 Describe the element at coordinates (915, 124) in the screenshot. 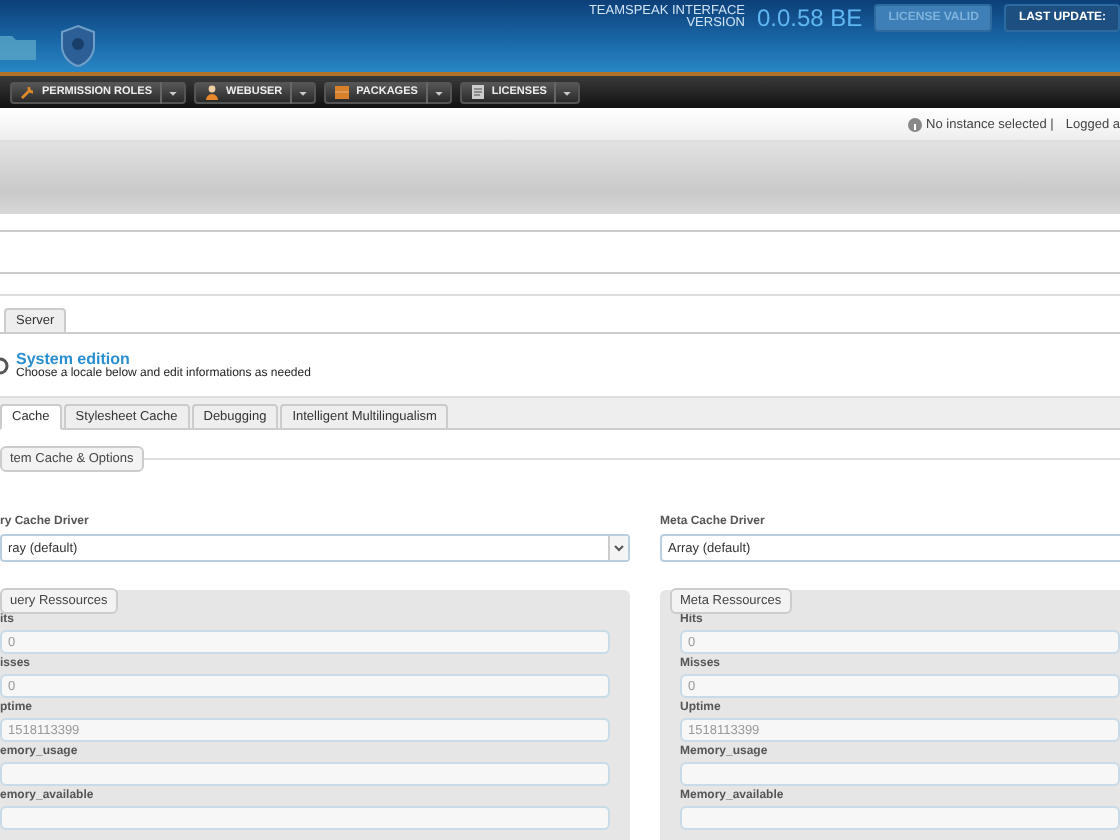

I see `info-icon` at that location.